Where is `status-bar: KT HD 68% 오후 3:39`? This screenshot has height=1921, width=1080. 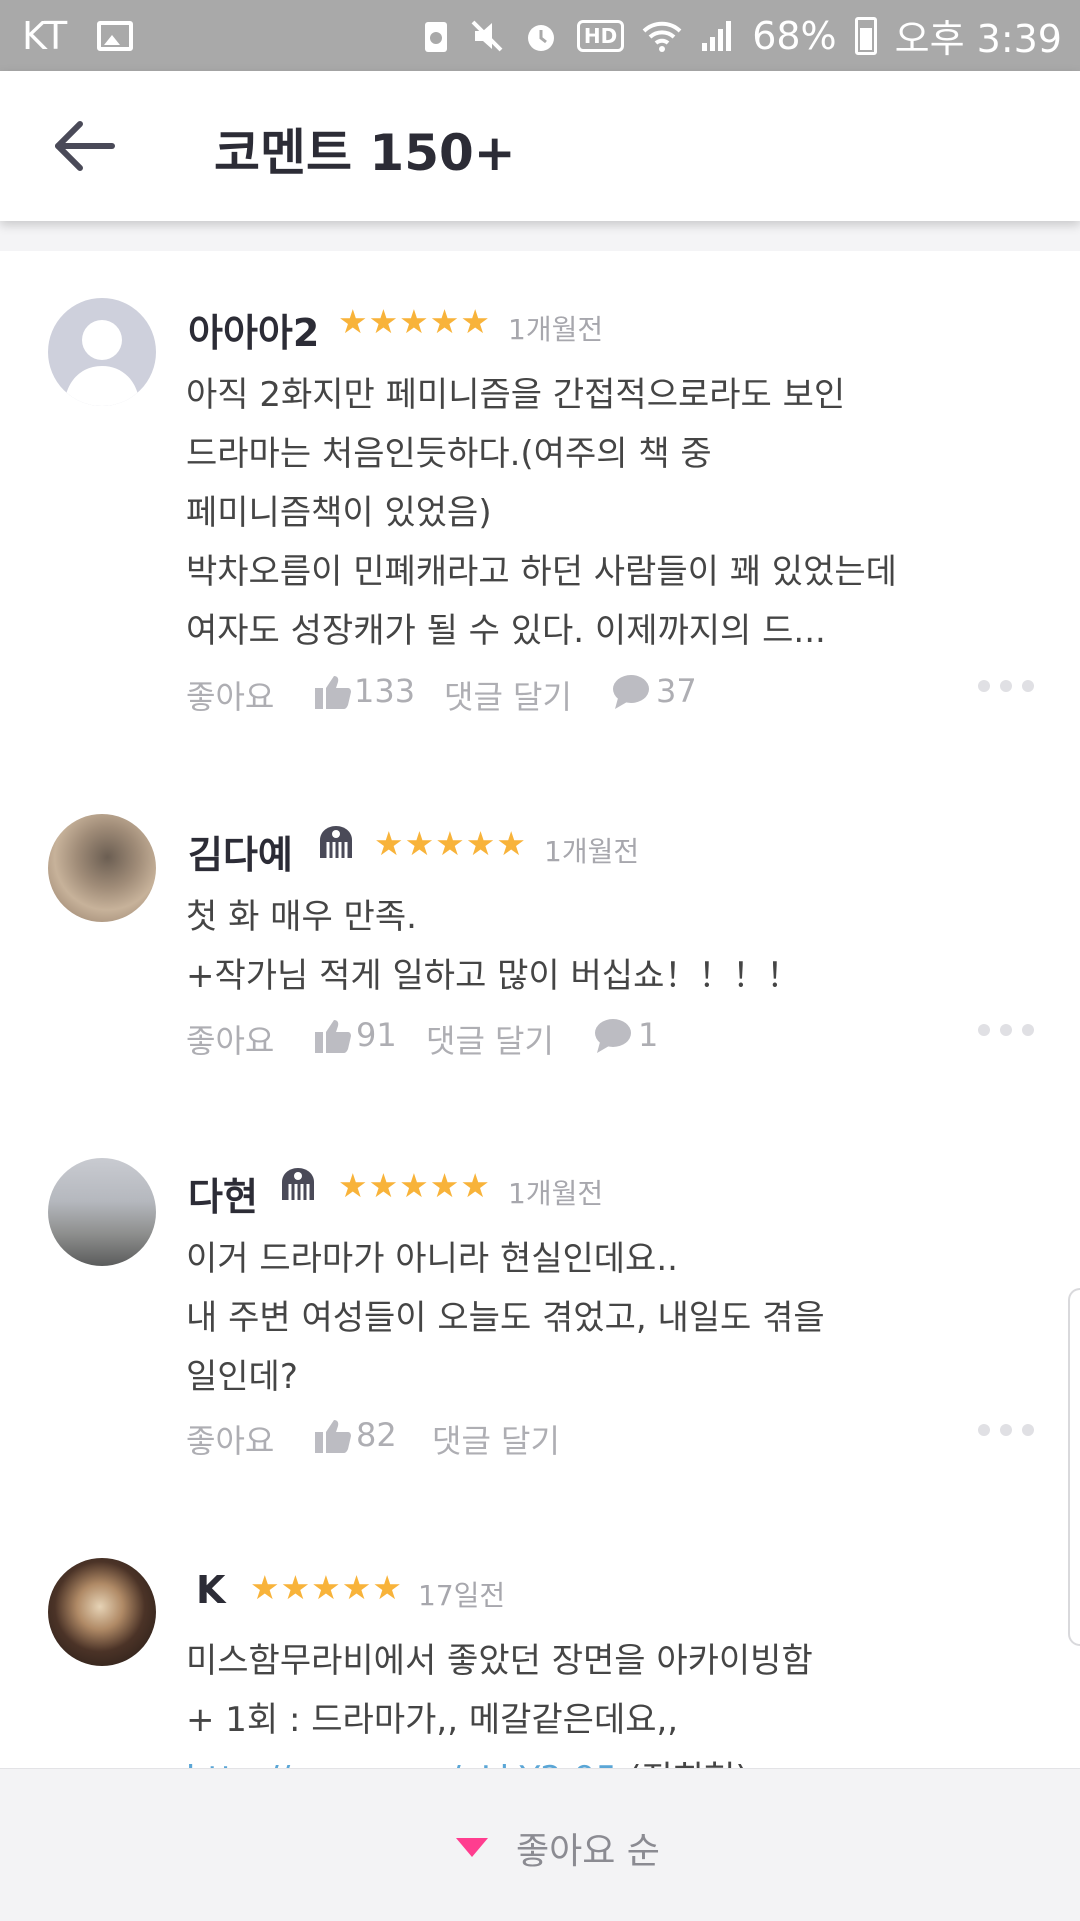
status-bar: KT HD 68% 오후 3:39 is located at coordinates (540, 35).